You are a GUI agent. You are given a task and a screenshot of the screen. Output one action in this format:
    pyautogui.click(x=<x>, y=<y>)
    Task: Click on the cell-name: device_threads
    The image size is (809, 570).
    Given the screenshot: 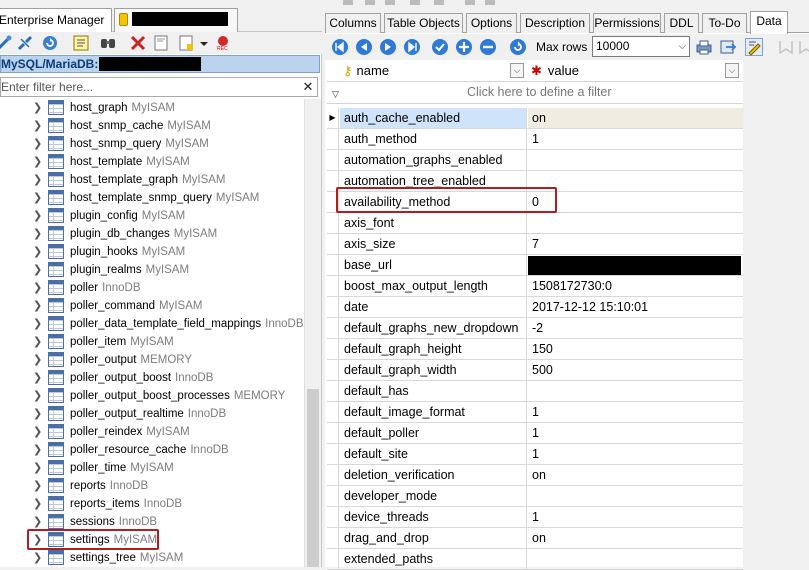 What is the action you would take?
    pyautogui.click(x=433, y=517)
    